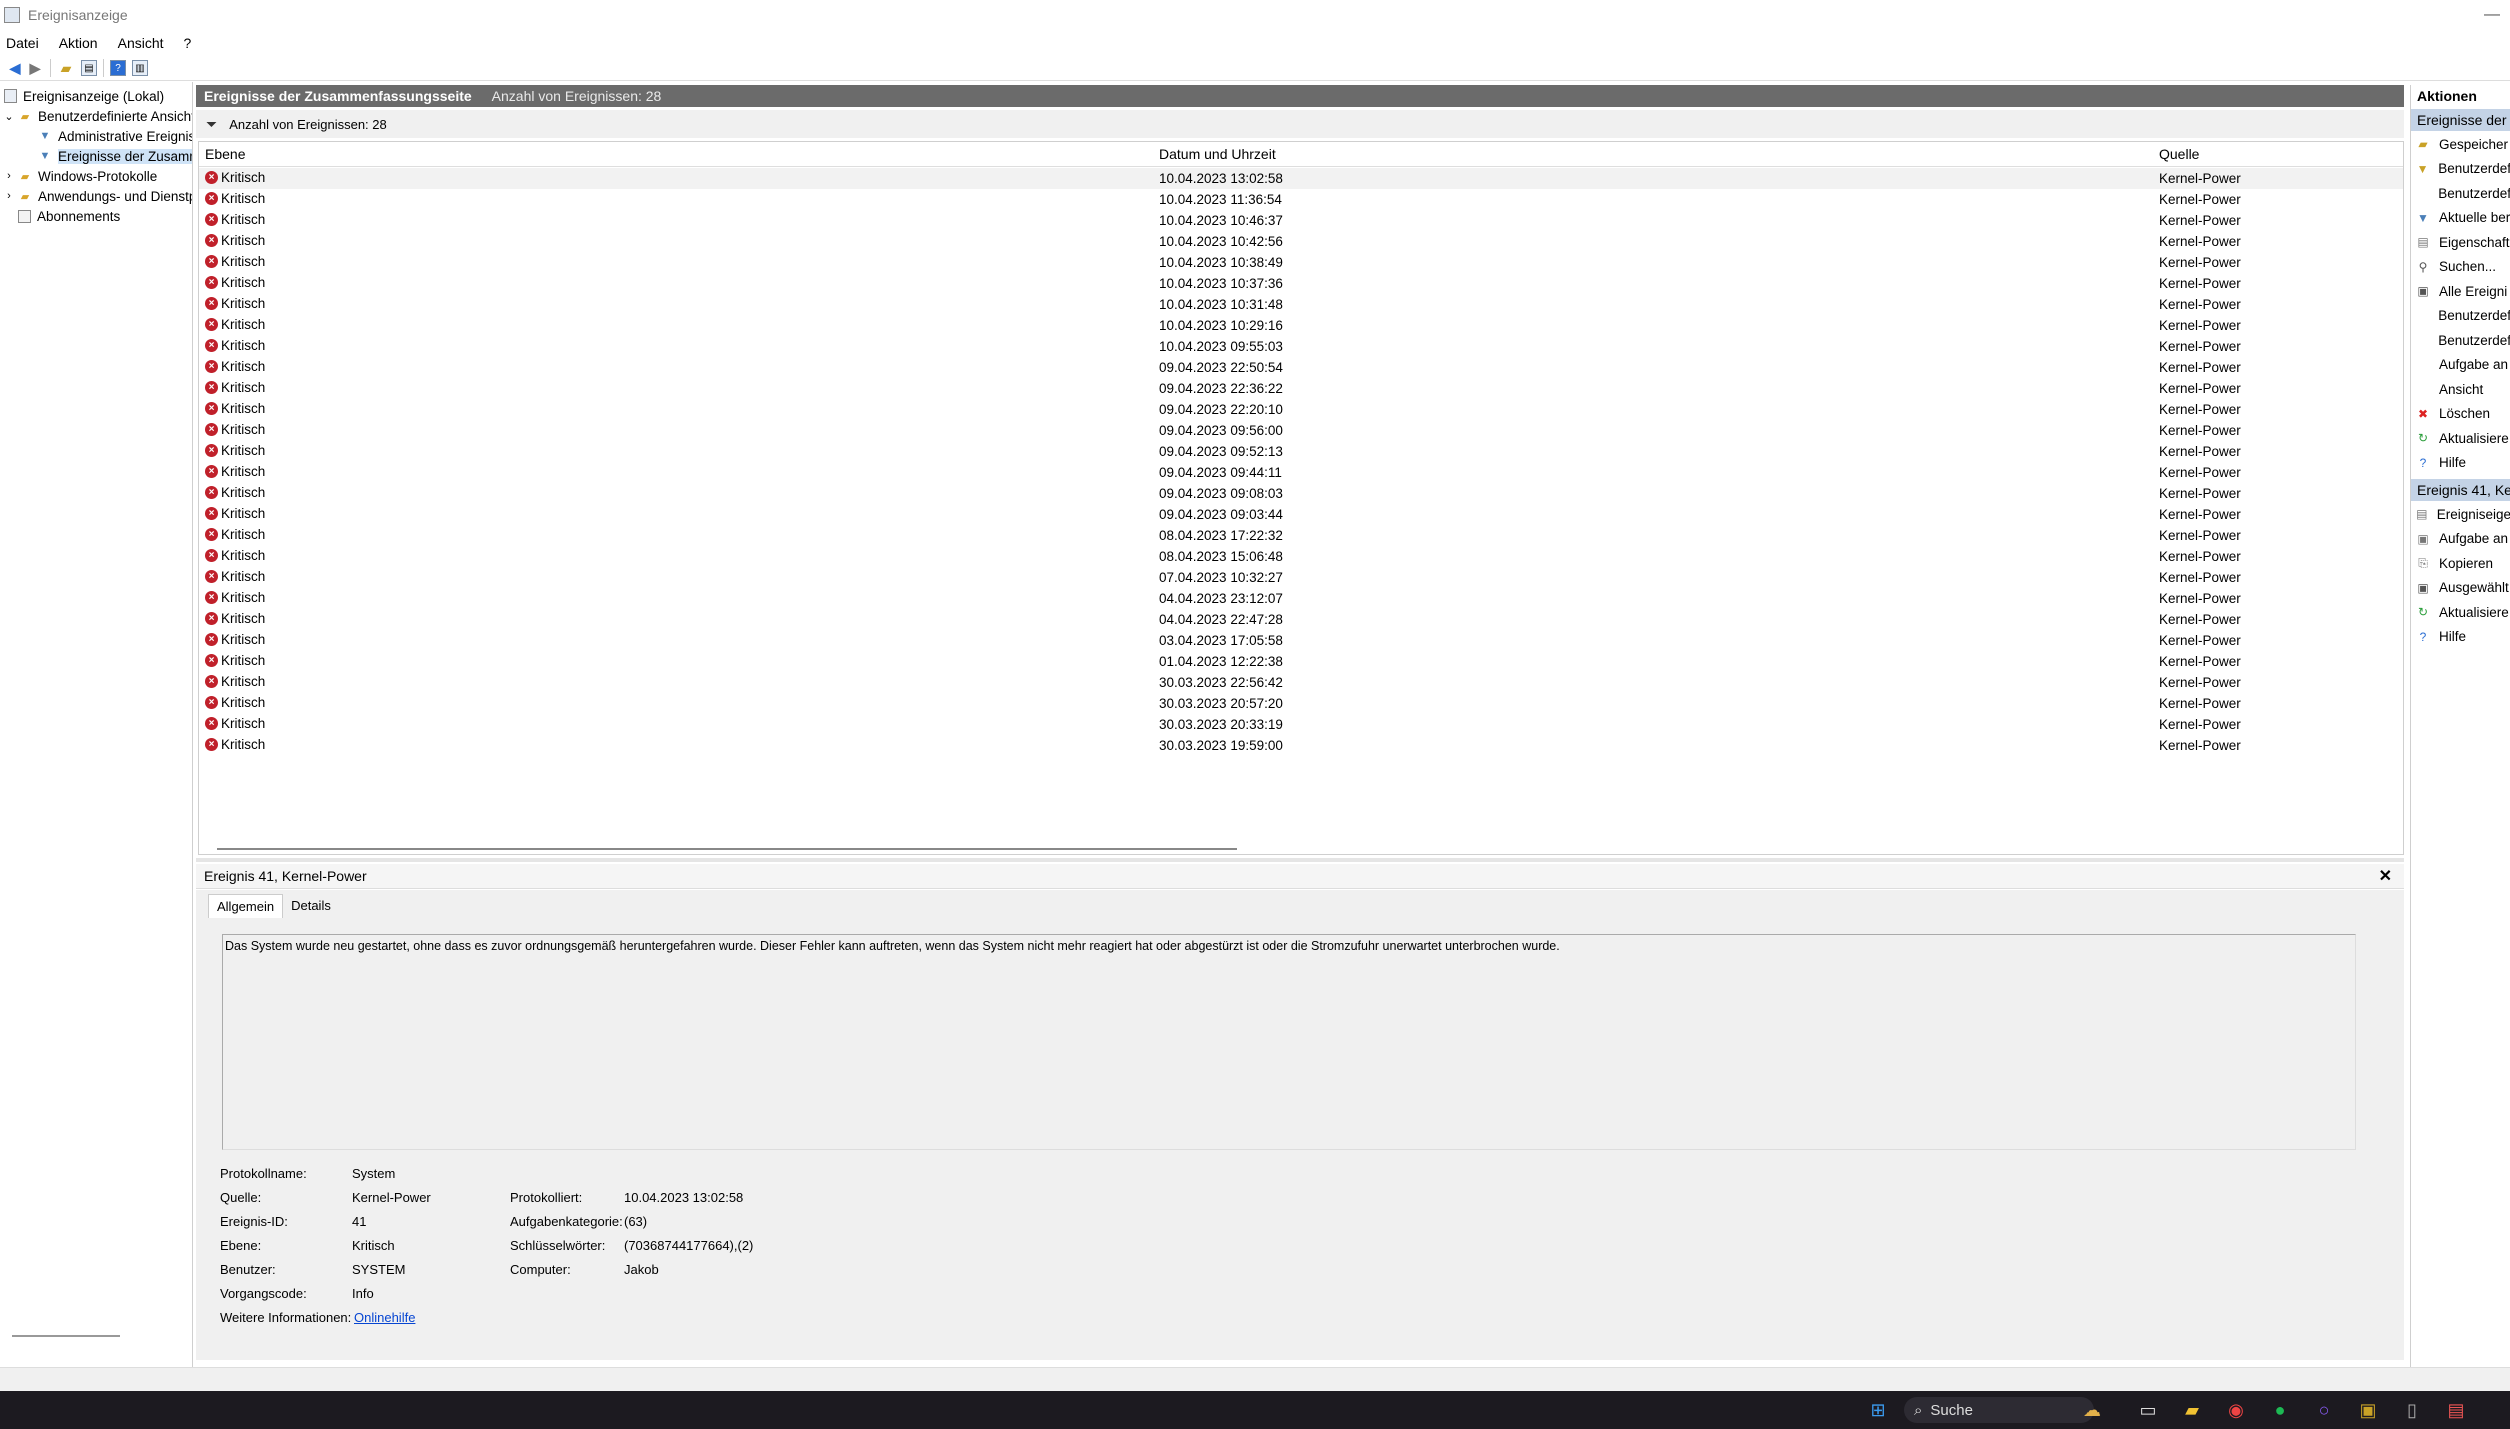 The width and height of the screenshot is (2510, 1429). What do you see at coordinates (1301, 241) in the screenshot?
I see `table-row: × Kritisch 10.04.2023 10:42:56 Kernel-Power` at bounding box center [1301, 241].